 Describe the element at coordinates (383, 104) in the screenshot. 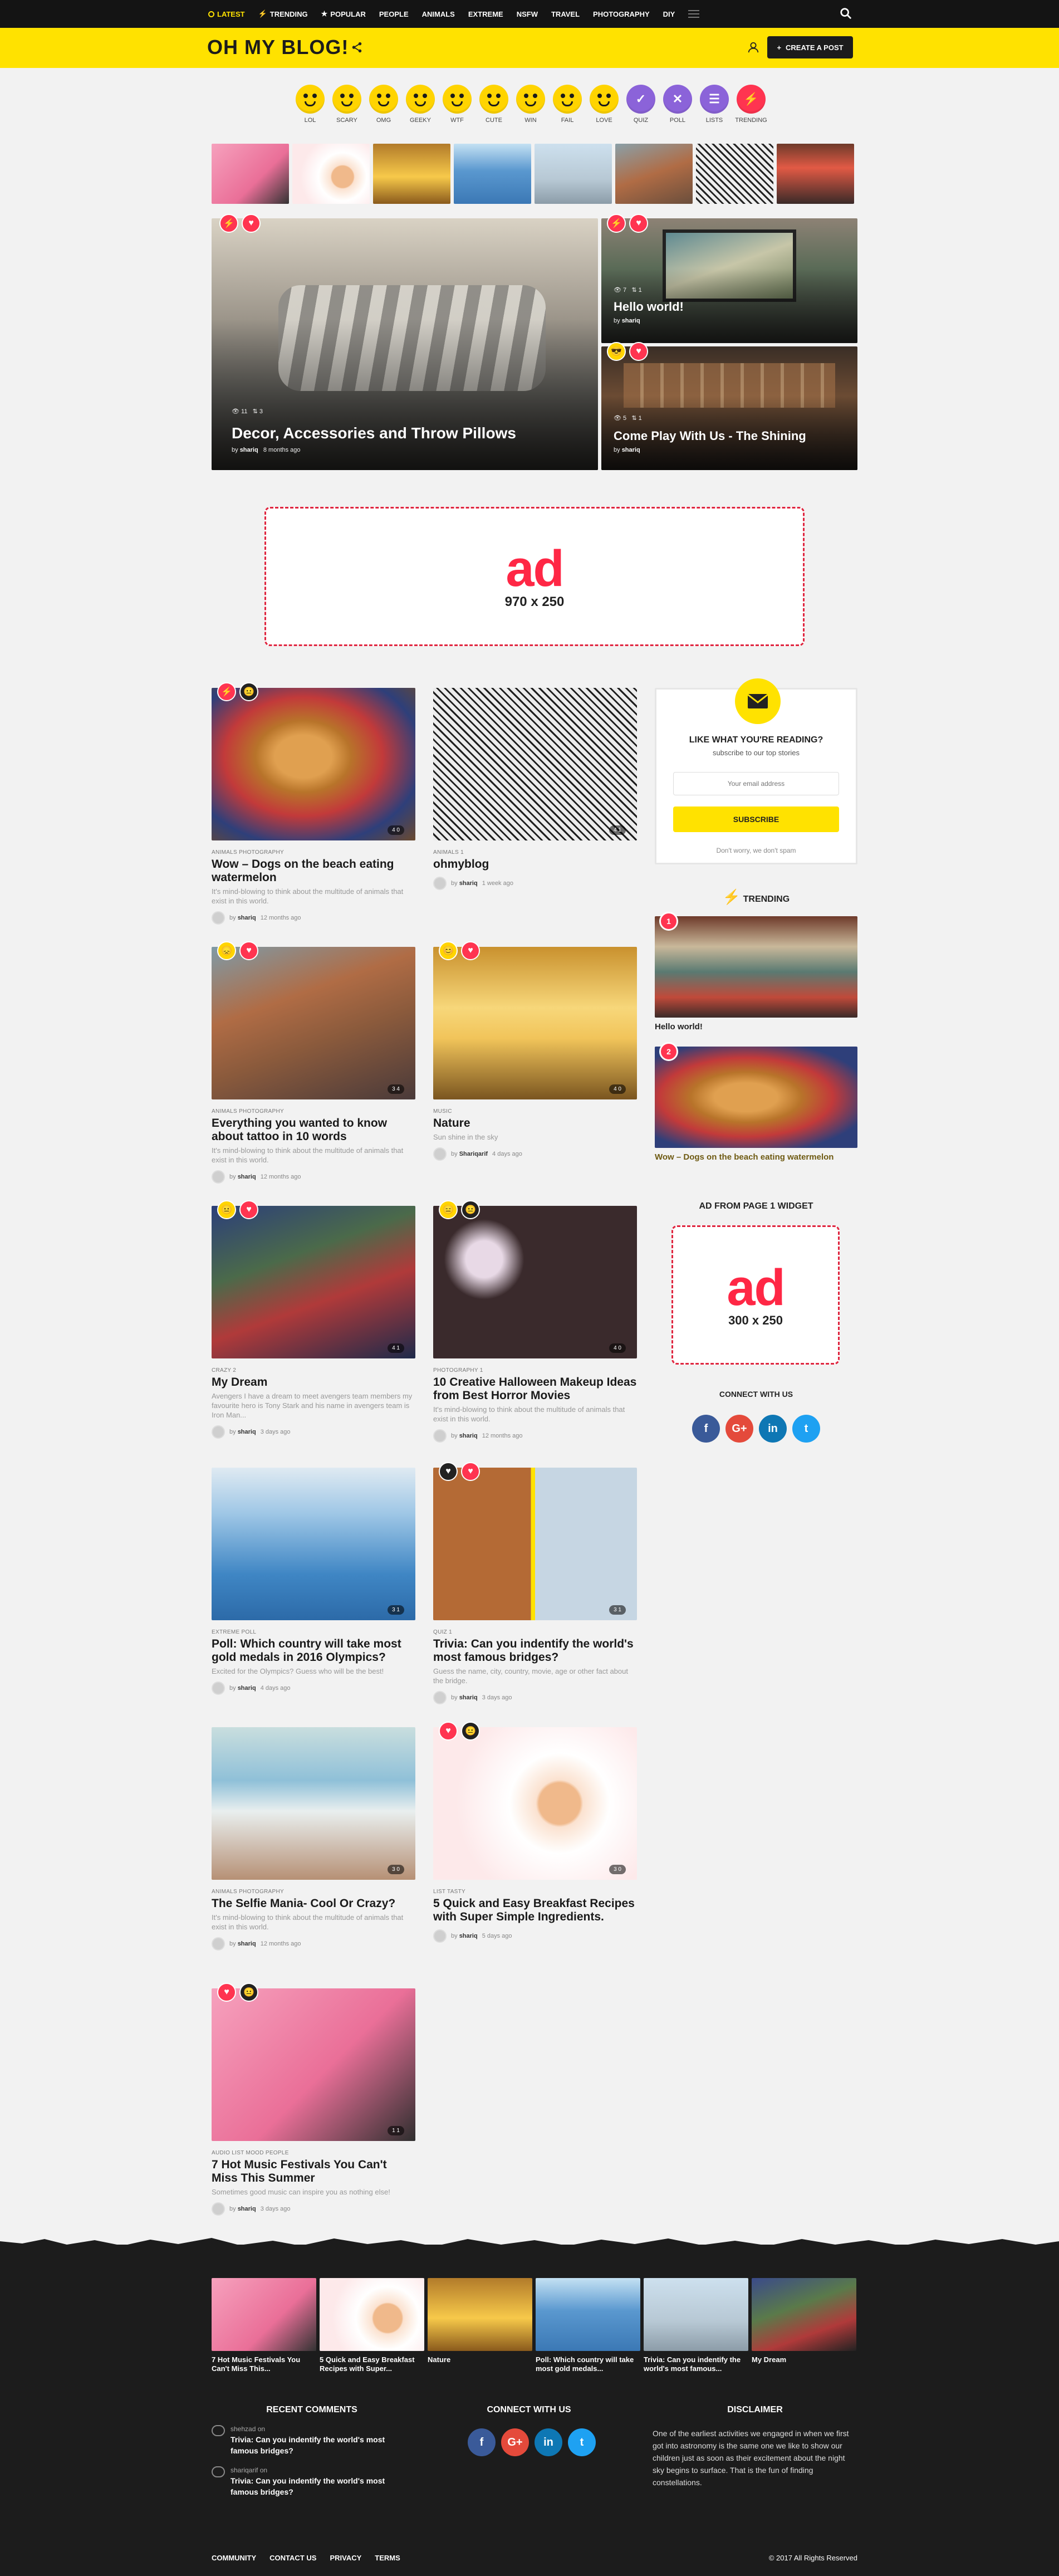

I see `reaction-omg: OMG` at that location.